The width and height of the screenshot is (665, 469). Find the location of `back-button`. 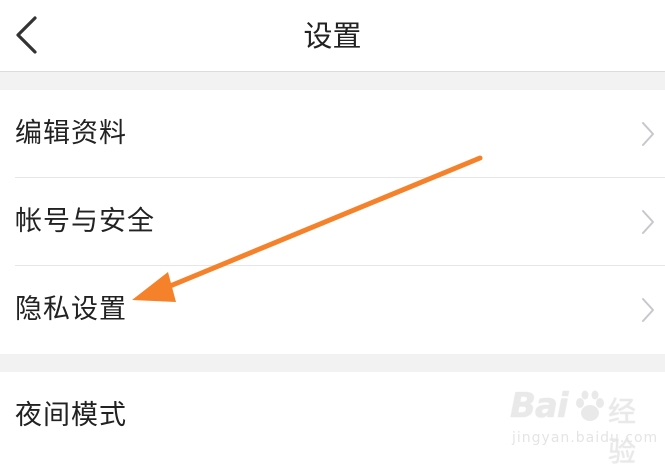

back-button is located at coordinates (28, 35).